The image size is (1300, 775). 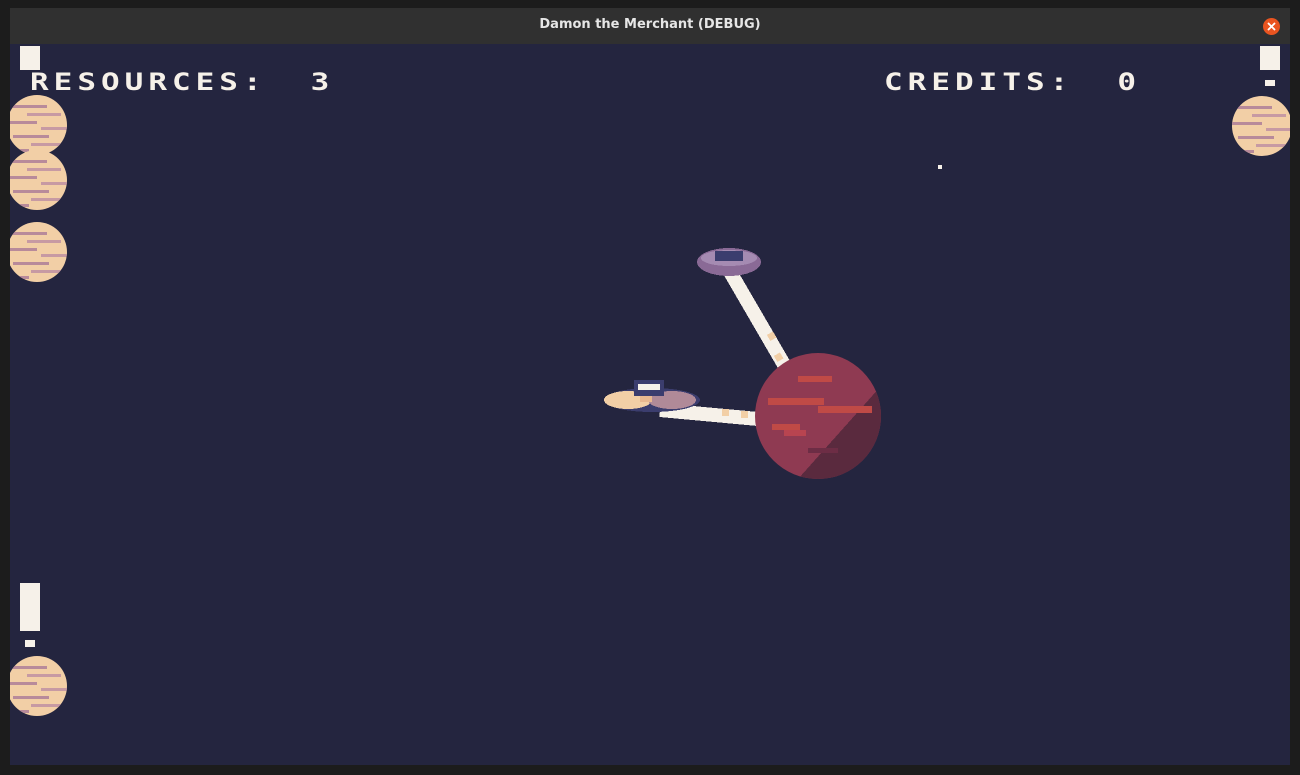 I want to click on credits-value: 0, so click(x=1129, y=82).